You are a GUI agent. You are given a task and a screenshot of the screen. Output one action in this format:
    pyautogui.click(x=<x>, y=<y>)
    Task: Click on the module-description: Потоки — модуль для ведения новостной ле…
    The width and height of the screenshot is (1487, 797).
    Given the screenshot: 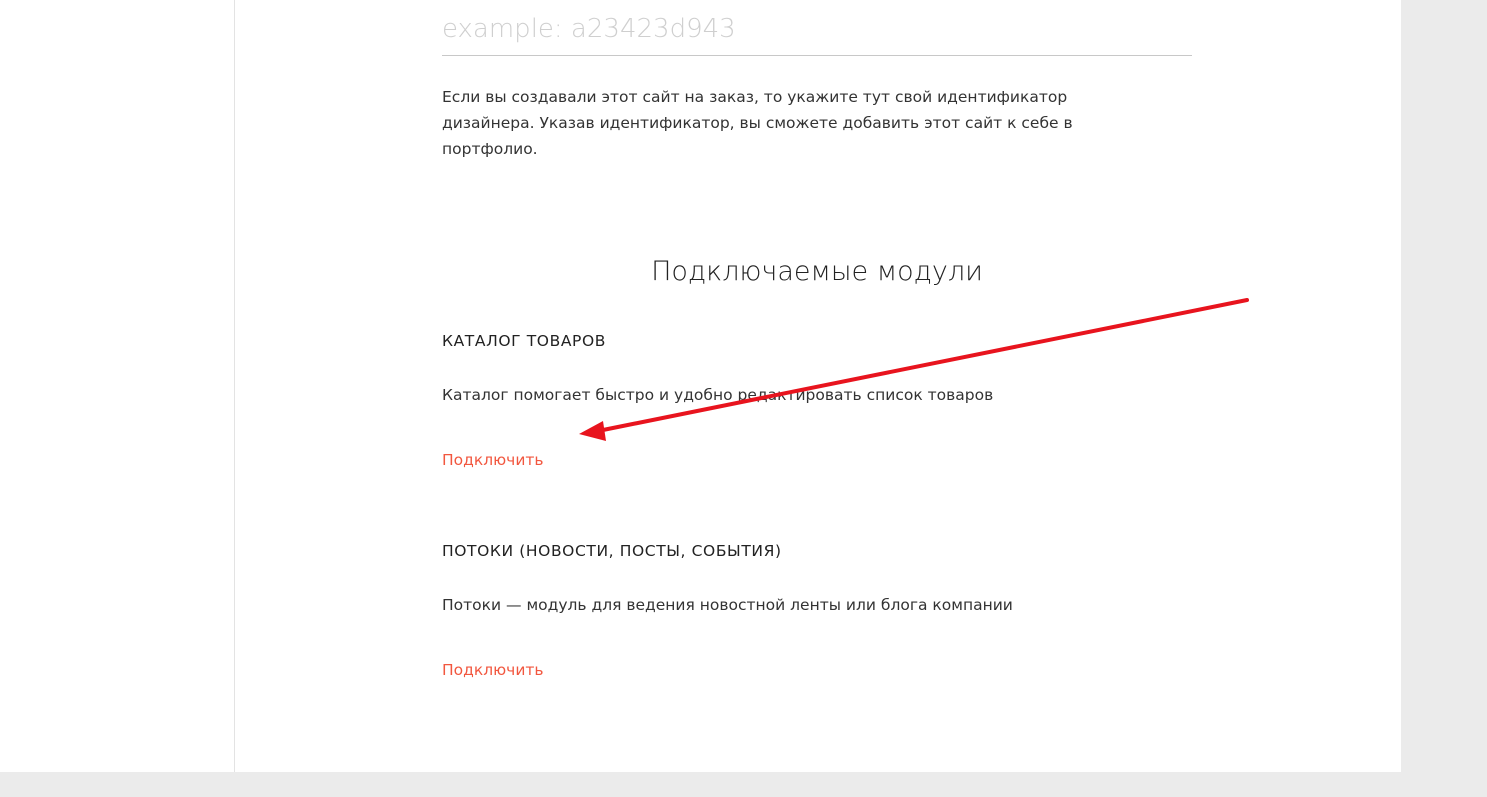 What is the action you would take?
    pyautogui.click(x=727, y=605)
    